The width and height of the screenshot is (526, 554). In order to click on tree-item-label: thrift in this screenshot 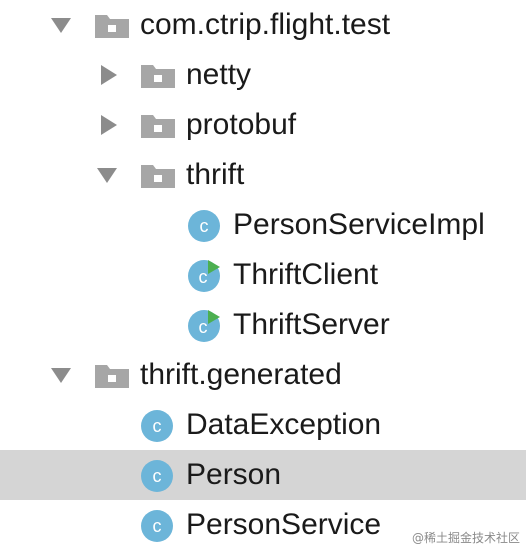, I will do `click(215, 174)`.